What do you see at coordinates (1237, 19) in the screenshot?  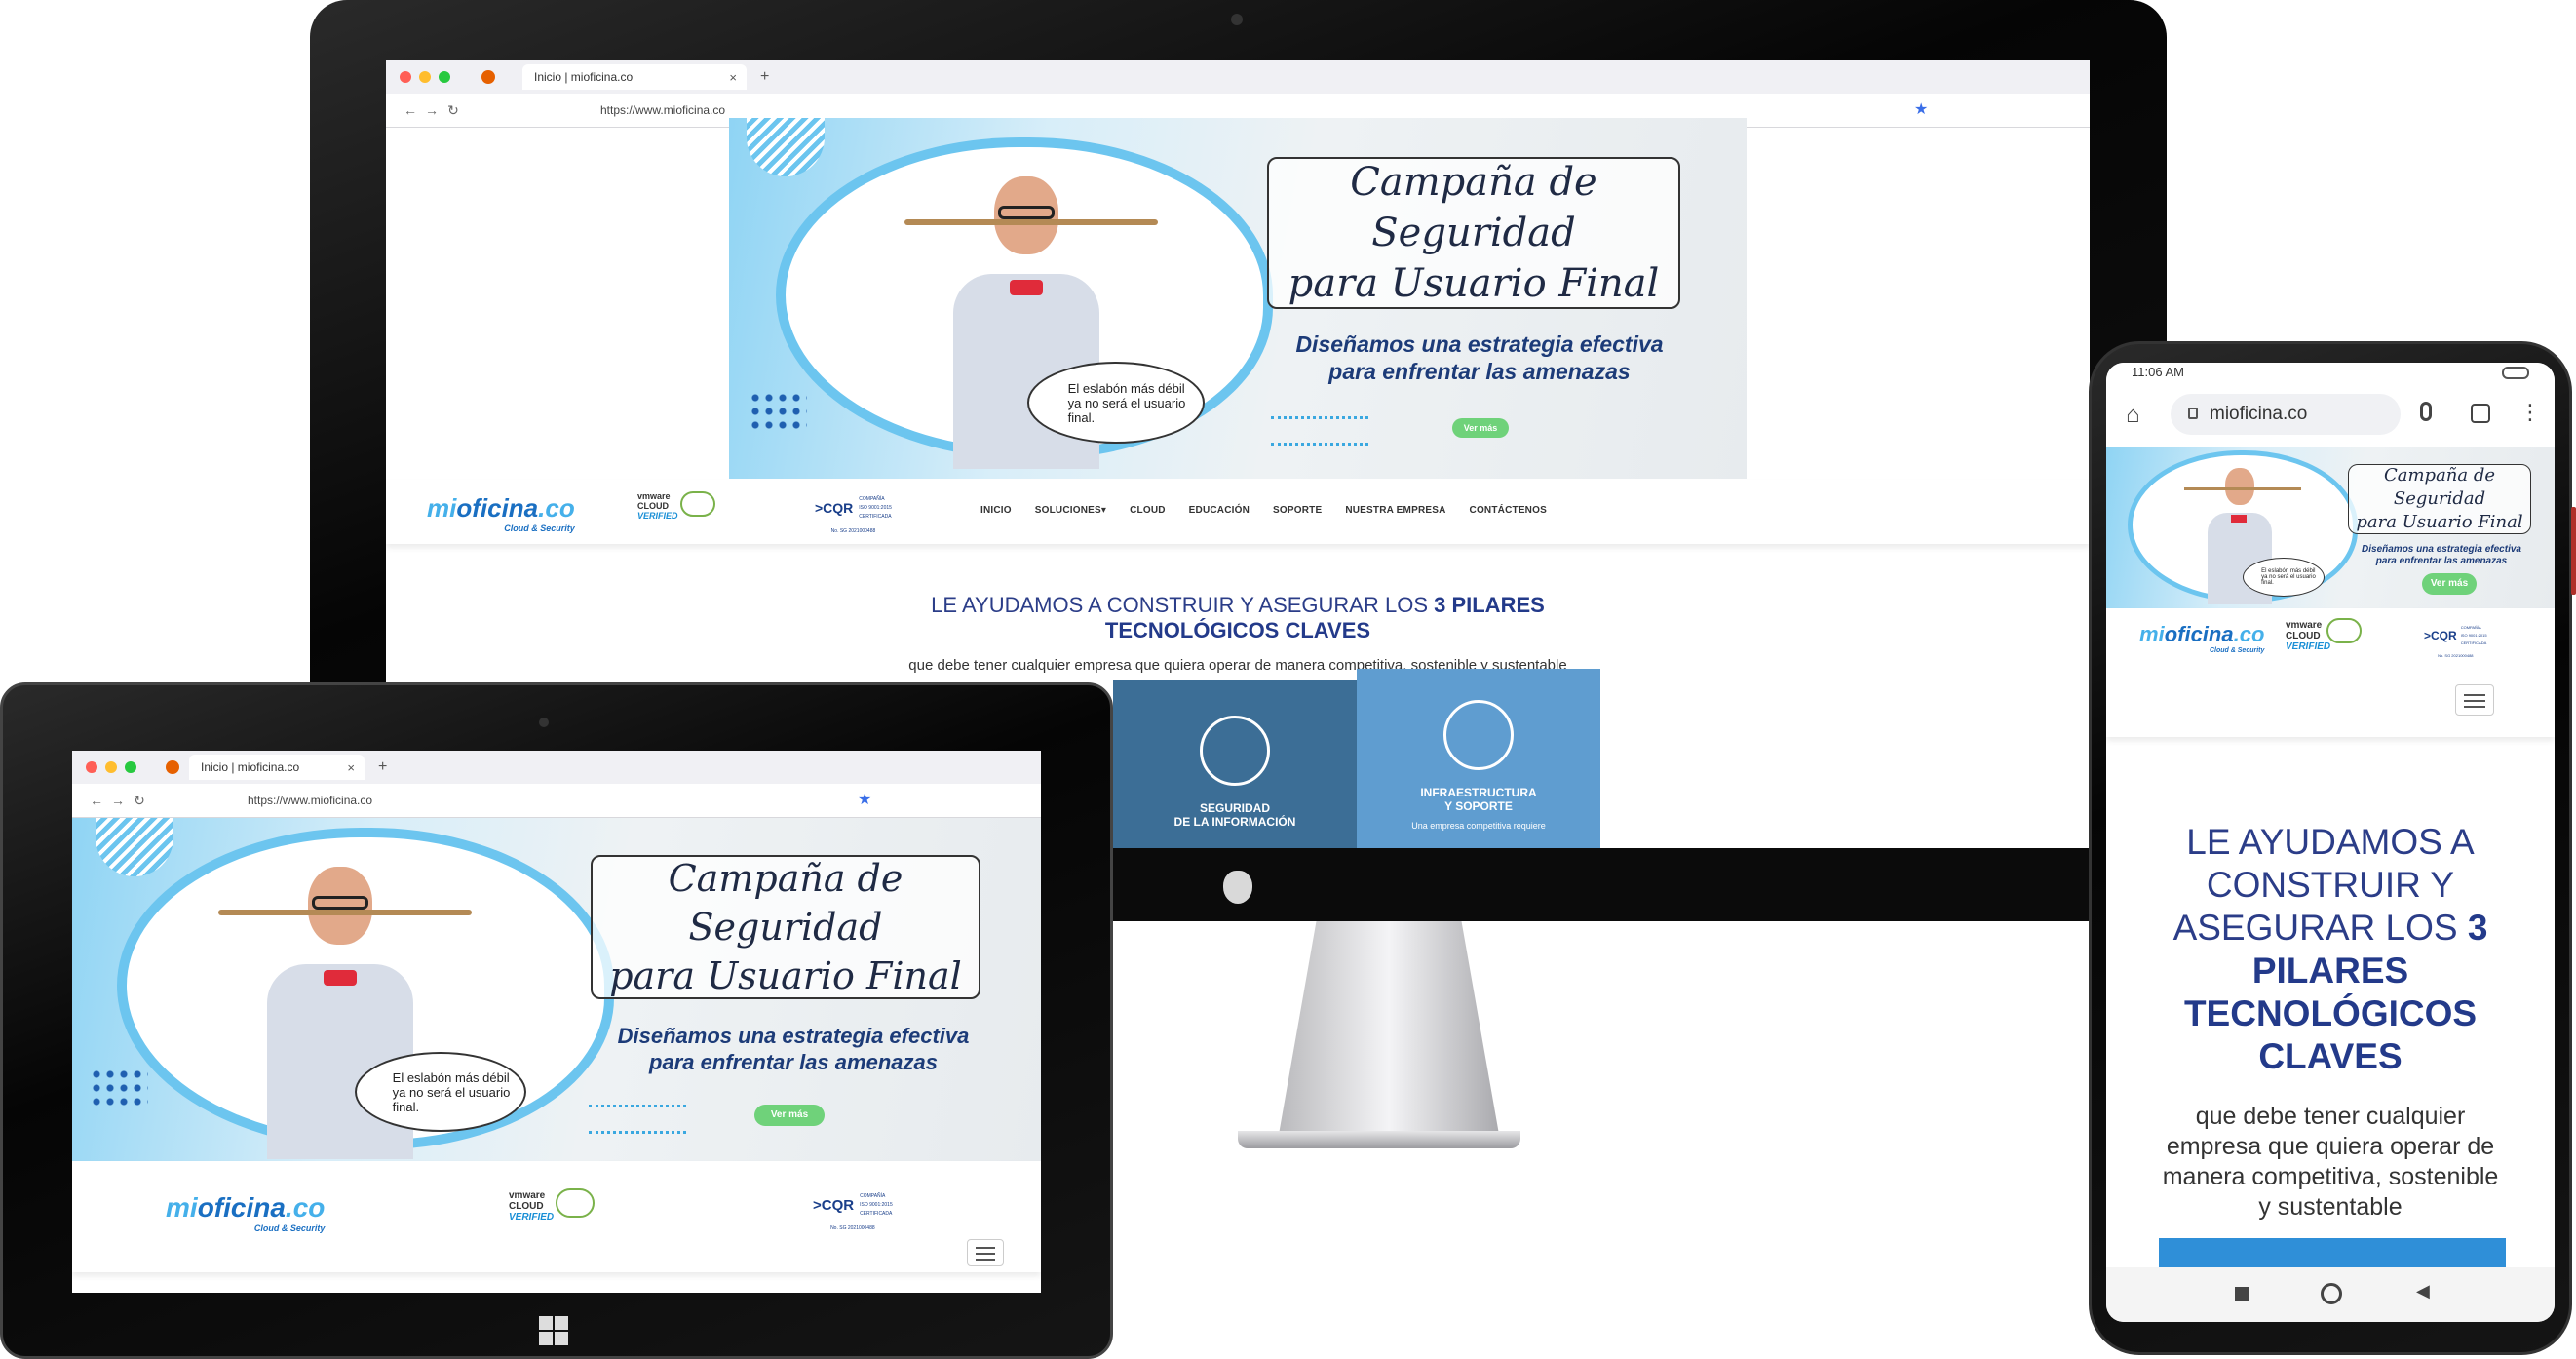 I see `camera-icon` at bounding box center [1237, 19].